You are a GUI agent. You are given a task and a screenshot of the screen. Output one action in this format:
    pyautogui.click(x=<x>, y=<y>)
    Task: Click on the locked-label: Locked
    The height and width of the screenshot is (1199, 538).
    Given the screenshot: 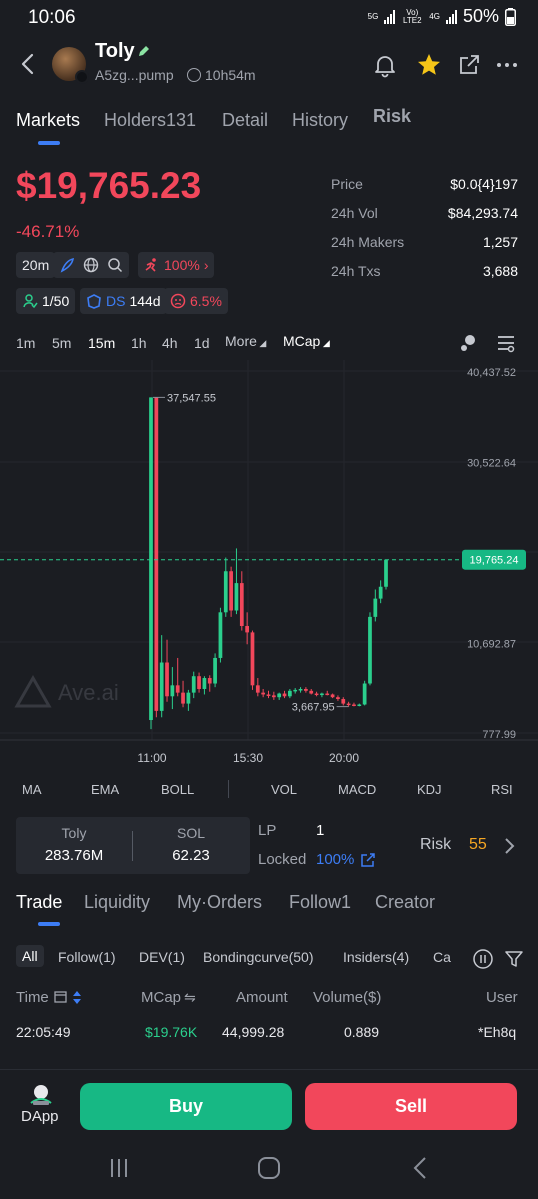 What is the action you would take?
    pyautogui.click(x=282, y=859)
    